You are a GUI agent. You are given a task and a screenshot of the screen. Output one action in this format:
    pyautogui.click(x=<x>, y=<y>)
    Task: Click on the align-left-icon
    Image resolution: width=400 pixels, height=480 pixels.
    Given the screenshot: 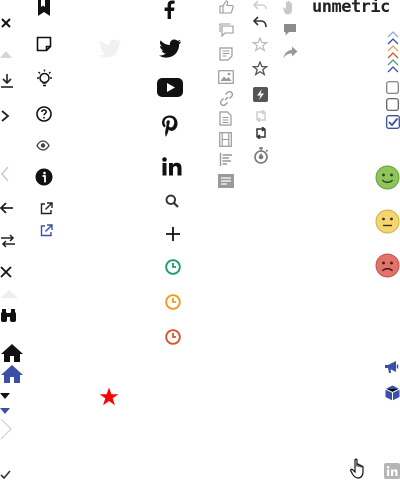 What is the action you would take?
    pyautogui.click(x=226, y=159)
    